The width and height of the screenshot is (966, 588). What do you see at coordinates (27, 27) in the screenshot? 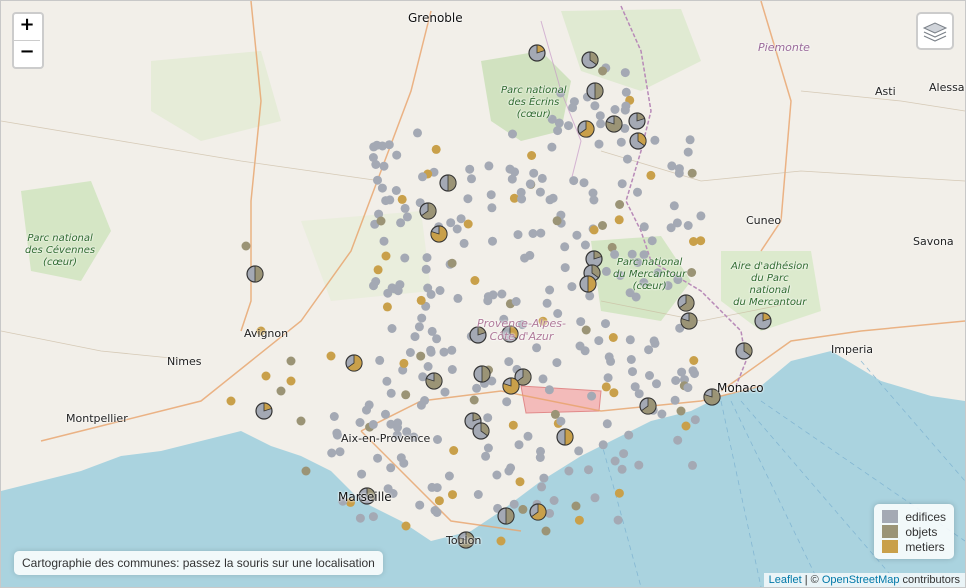
I see `zoom-in-button: +` at bounding box center [27, 27].